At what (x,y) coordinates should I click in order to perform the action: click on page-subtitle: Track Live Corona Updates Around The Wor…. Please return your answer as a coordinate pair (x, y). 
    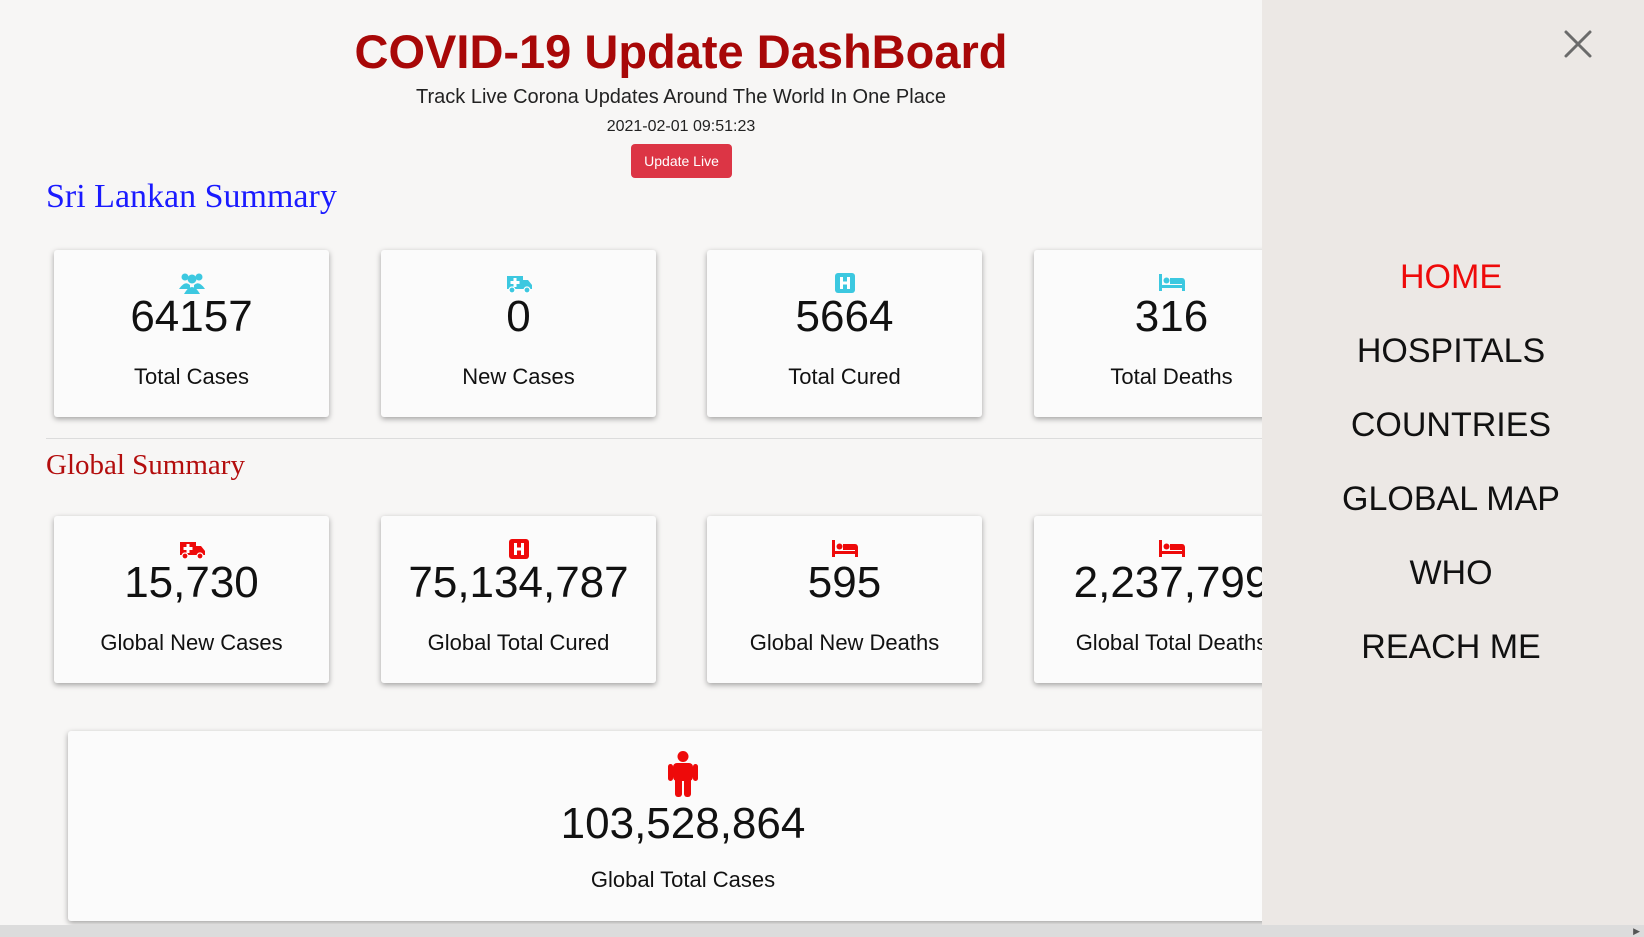
    Looking at the image, I should click on (681, 97).